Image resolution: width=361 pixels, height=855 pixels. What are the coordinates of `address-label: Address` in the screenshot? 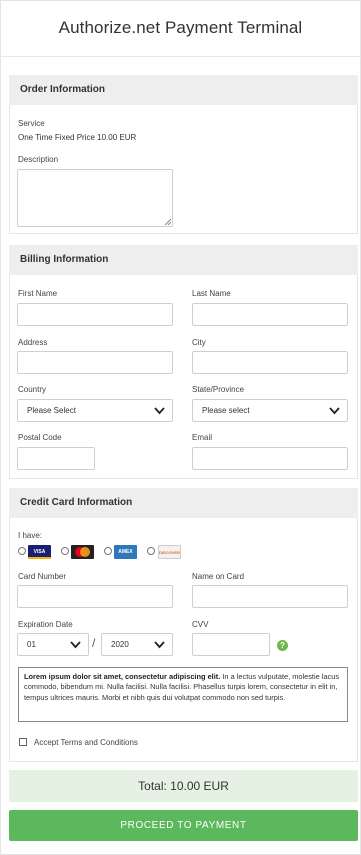 It's located at (33, 342).